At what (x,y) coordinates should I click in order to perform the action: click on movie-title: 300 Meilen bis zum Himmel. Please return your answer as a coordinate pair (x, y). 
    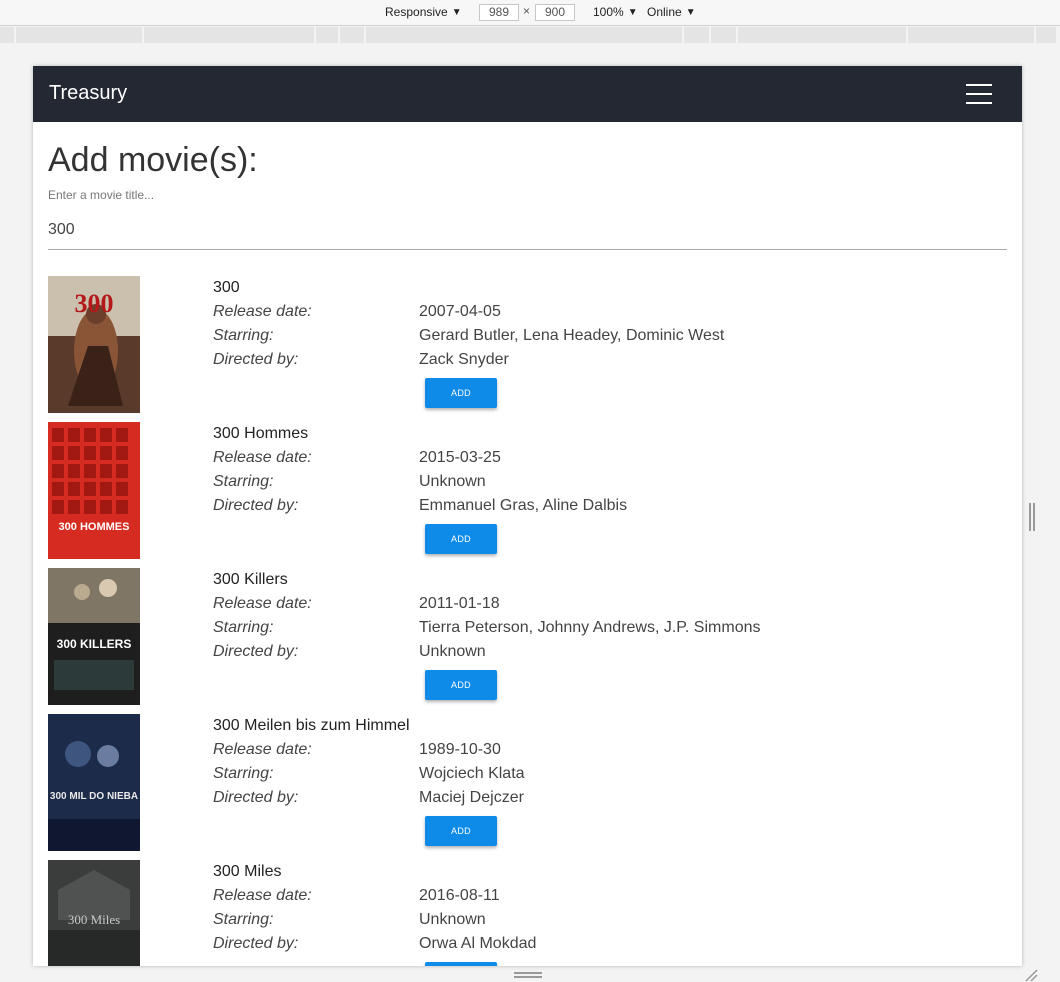
    Looking at the image, I should click on (311, 725).